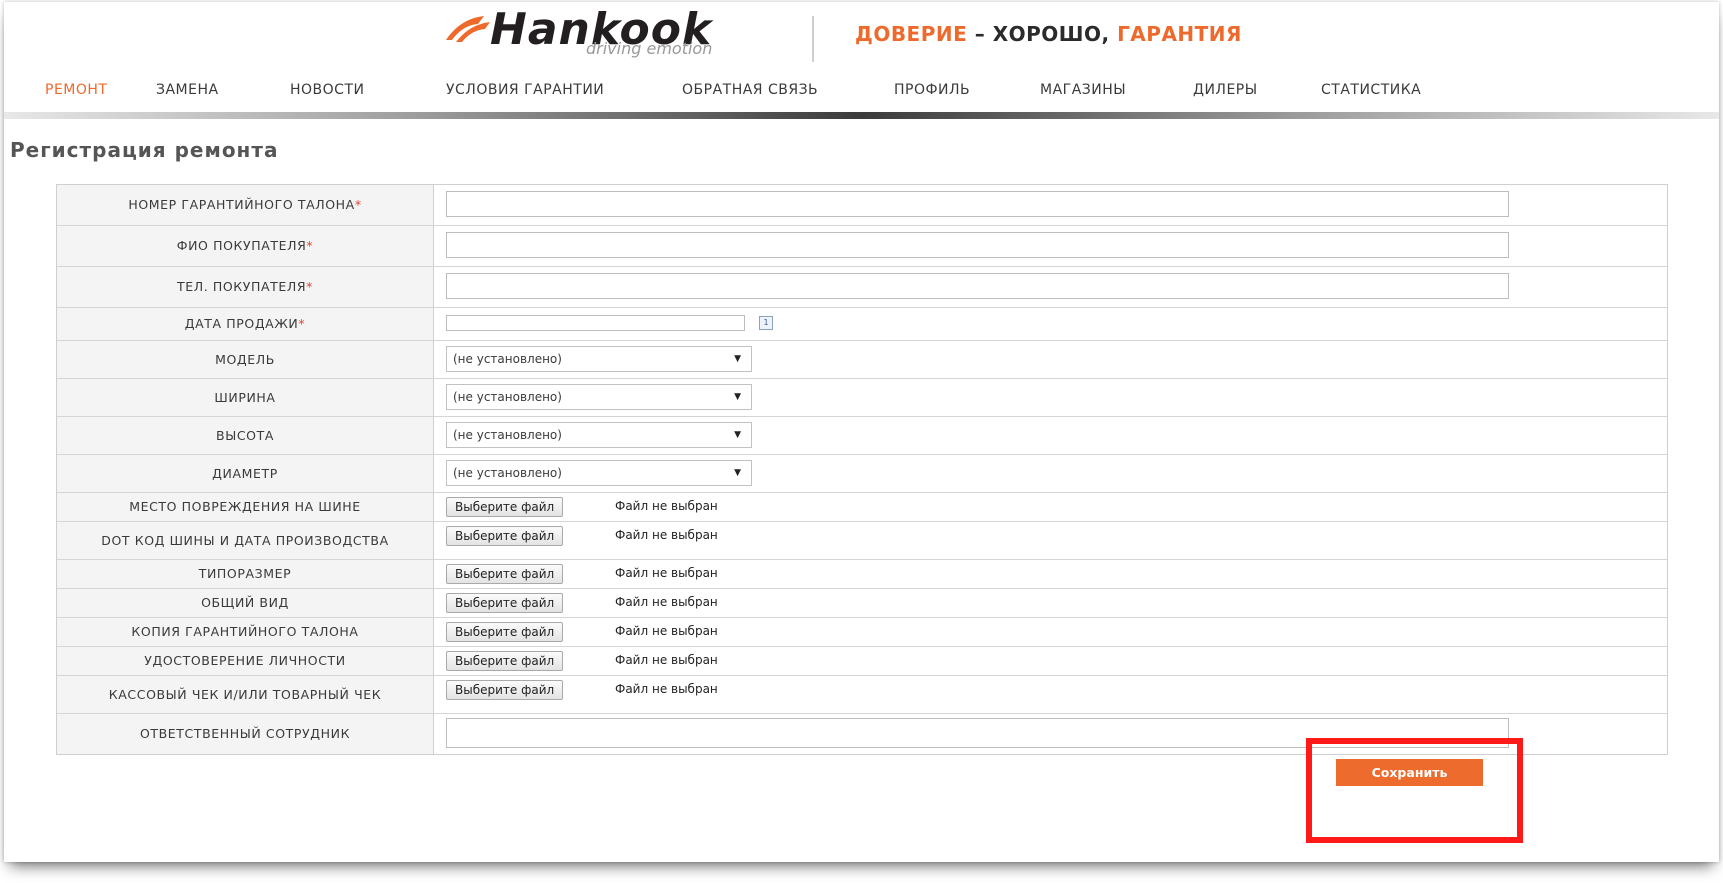 The height and width of the screenshot is (883, 1723). What do you see at coordinates (245, 734) in the screenshot?
I see `field-label: ОТВЕТСТВЕННЫЙ СОТРУДНИК` at bounding box center [245, 734].